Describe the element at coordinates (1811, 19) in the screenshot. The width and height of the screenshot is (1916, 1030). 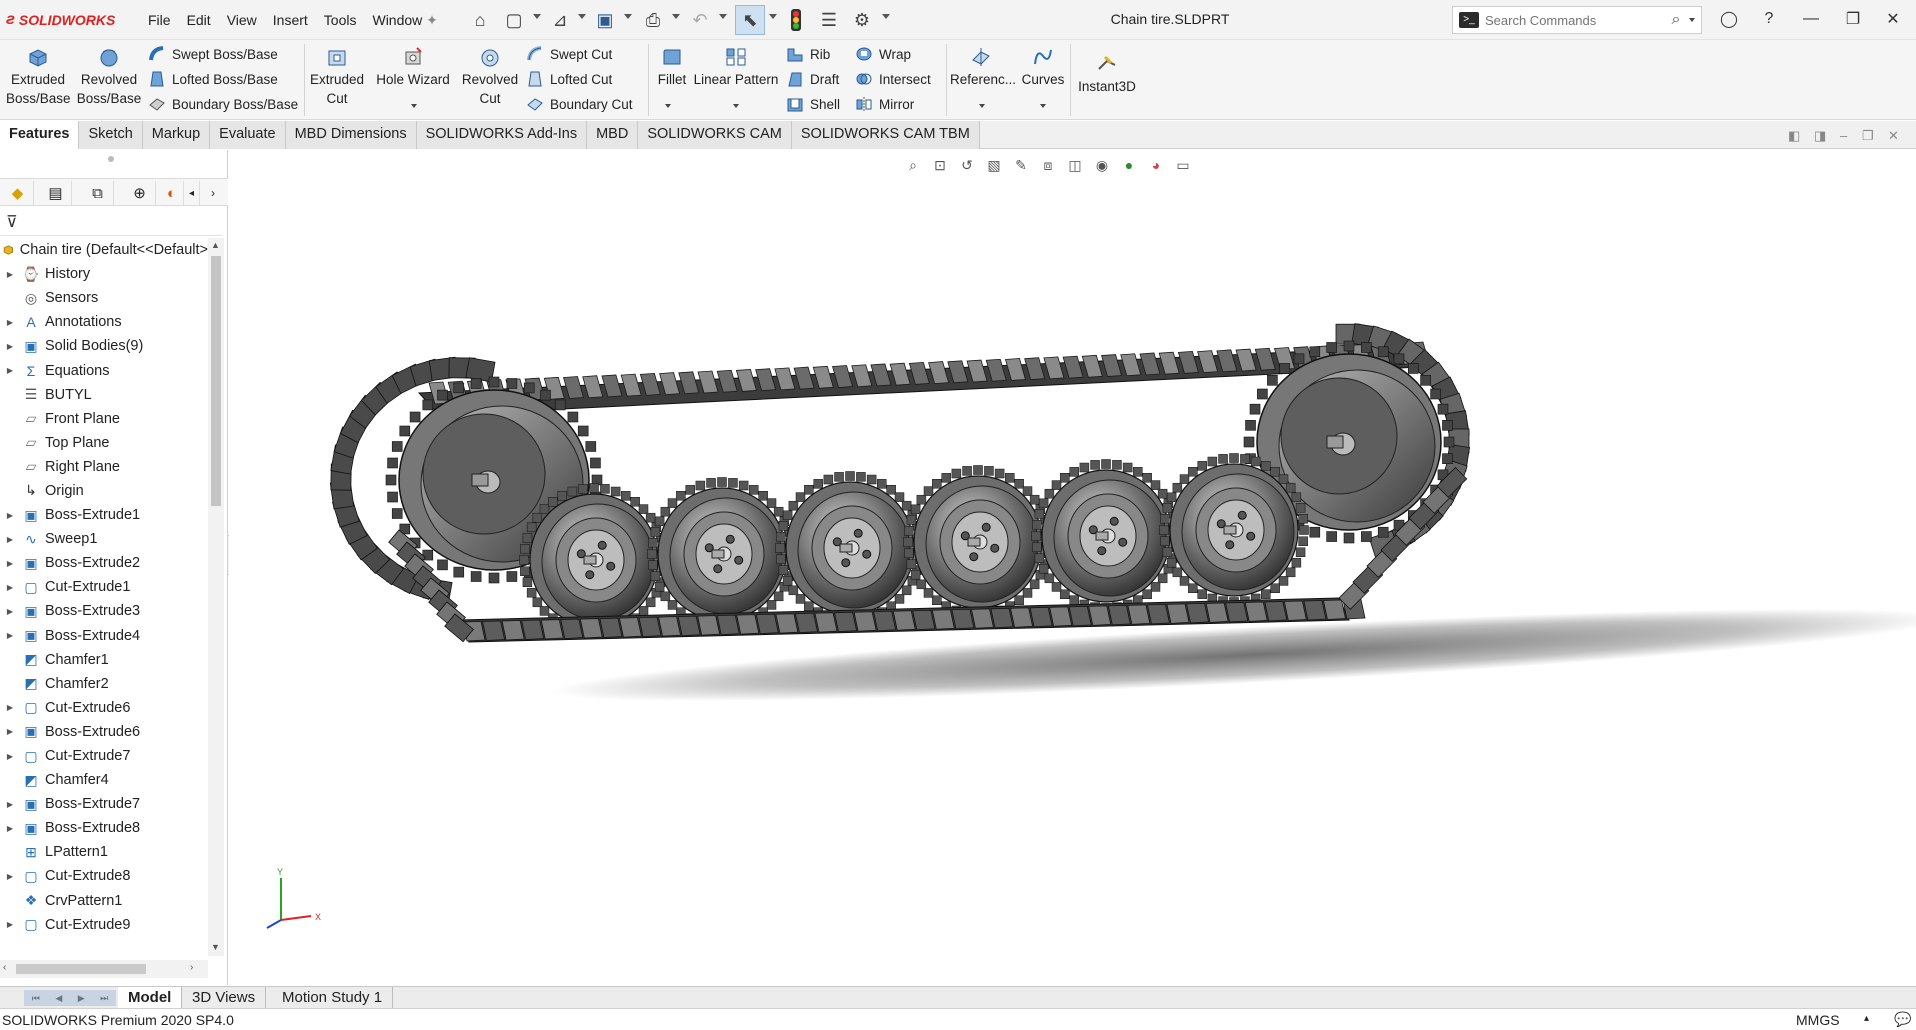
I see `minimize-icon: —` at that location.